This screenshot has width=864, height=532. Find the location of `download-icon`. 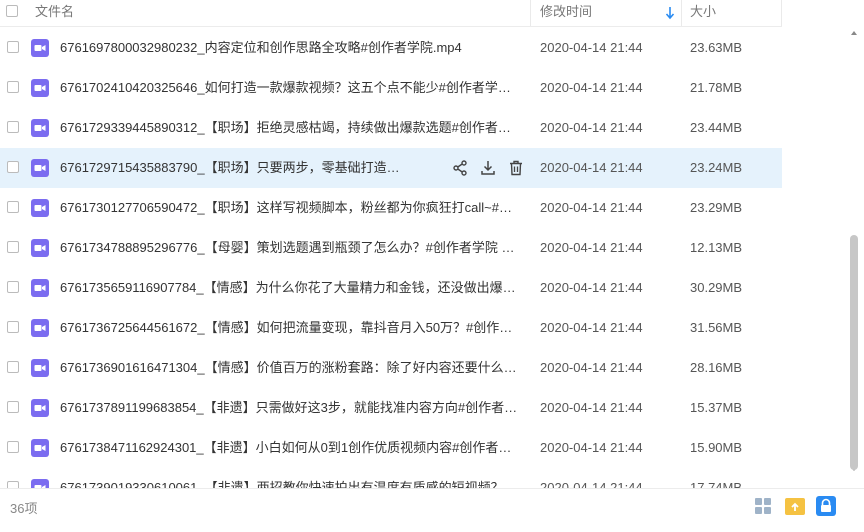

download-icon is located at coordinates (488, 168).